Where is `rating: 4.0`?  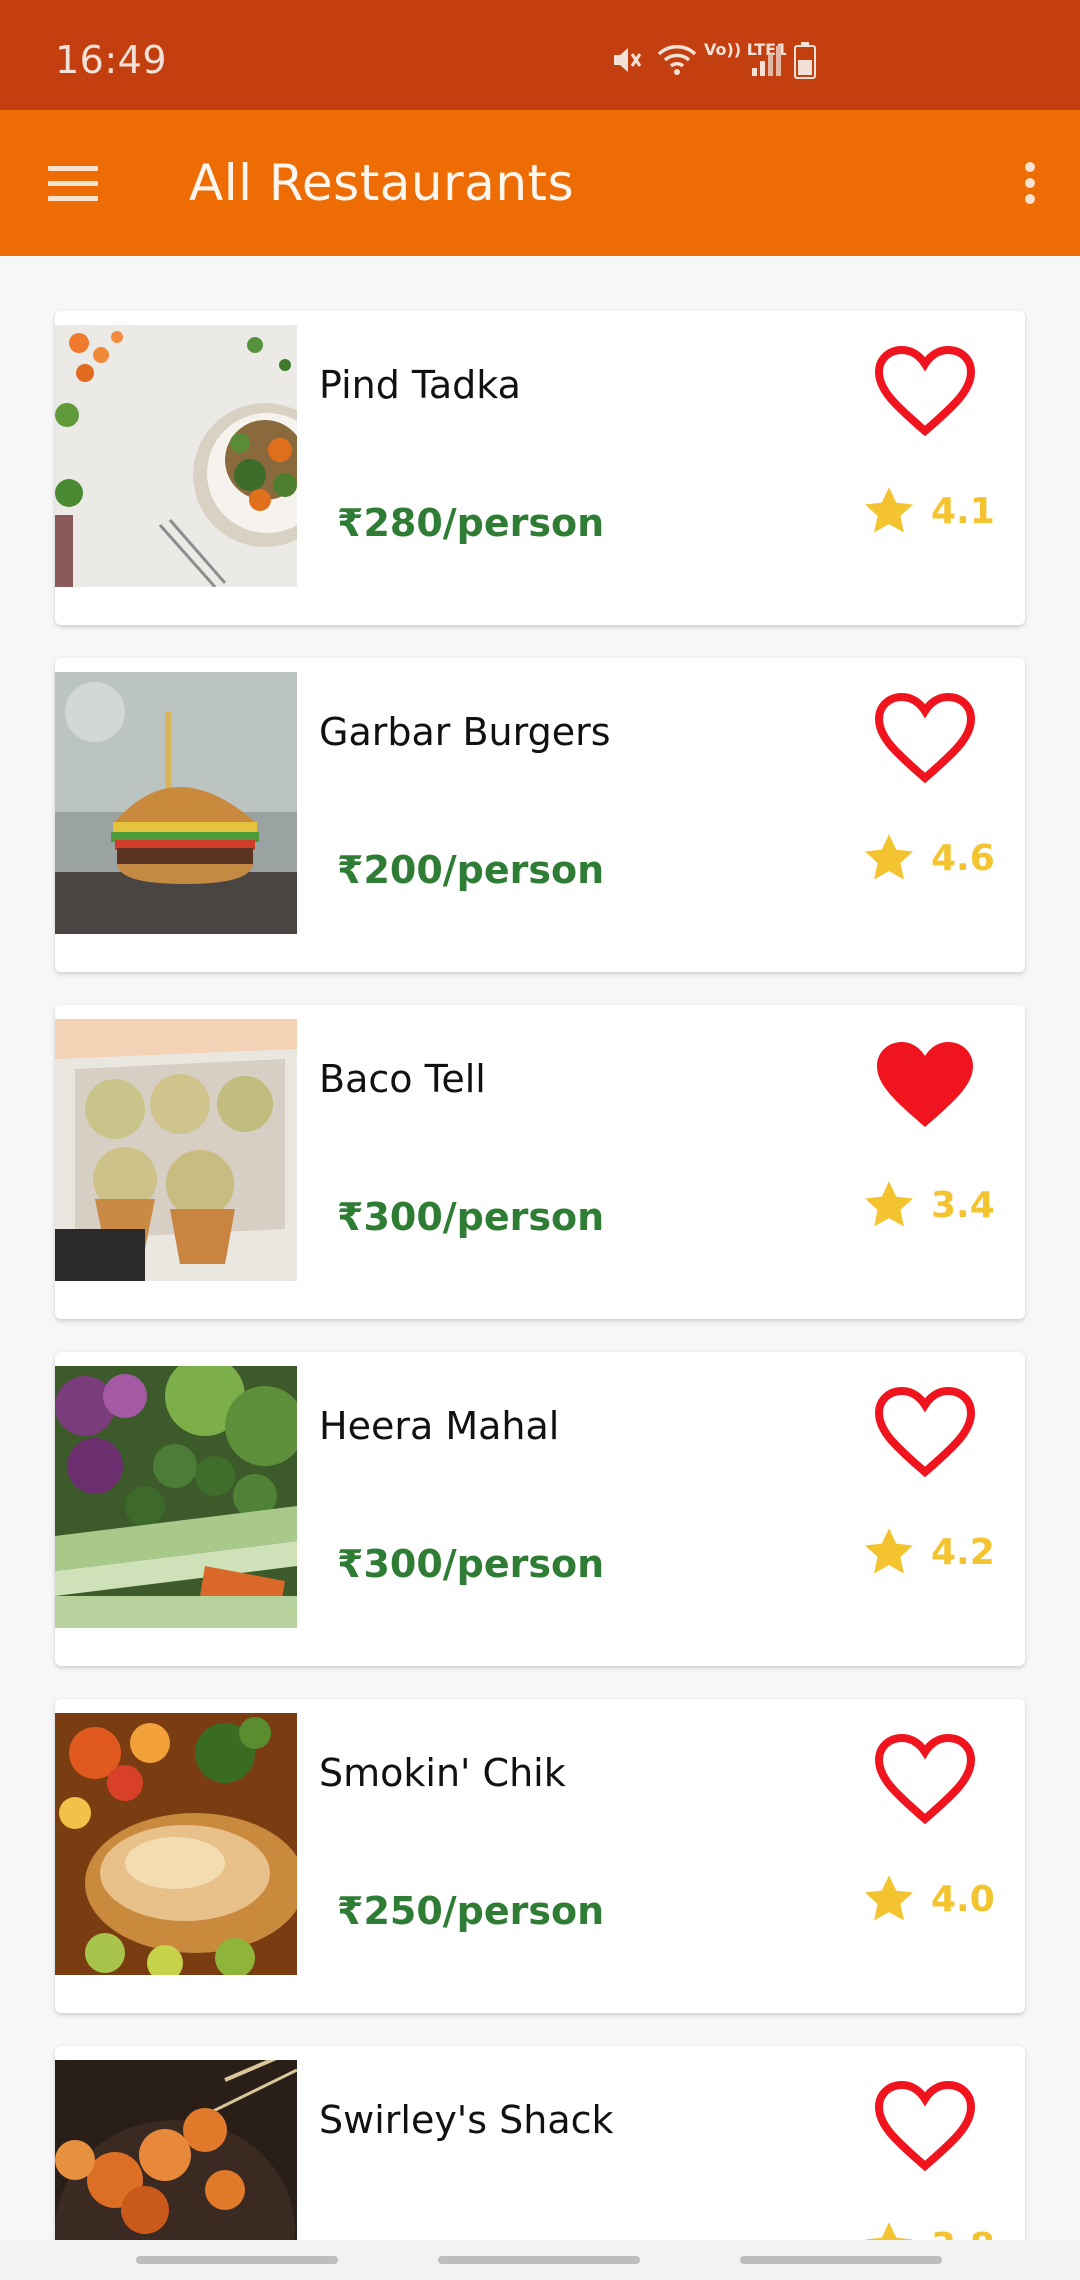 rating: 4.0 is located at coordinates (928, 1899).